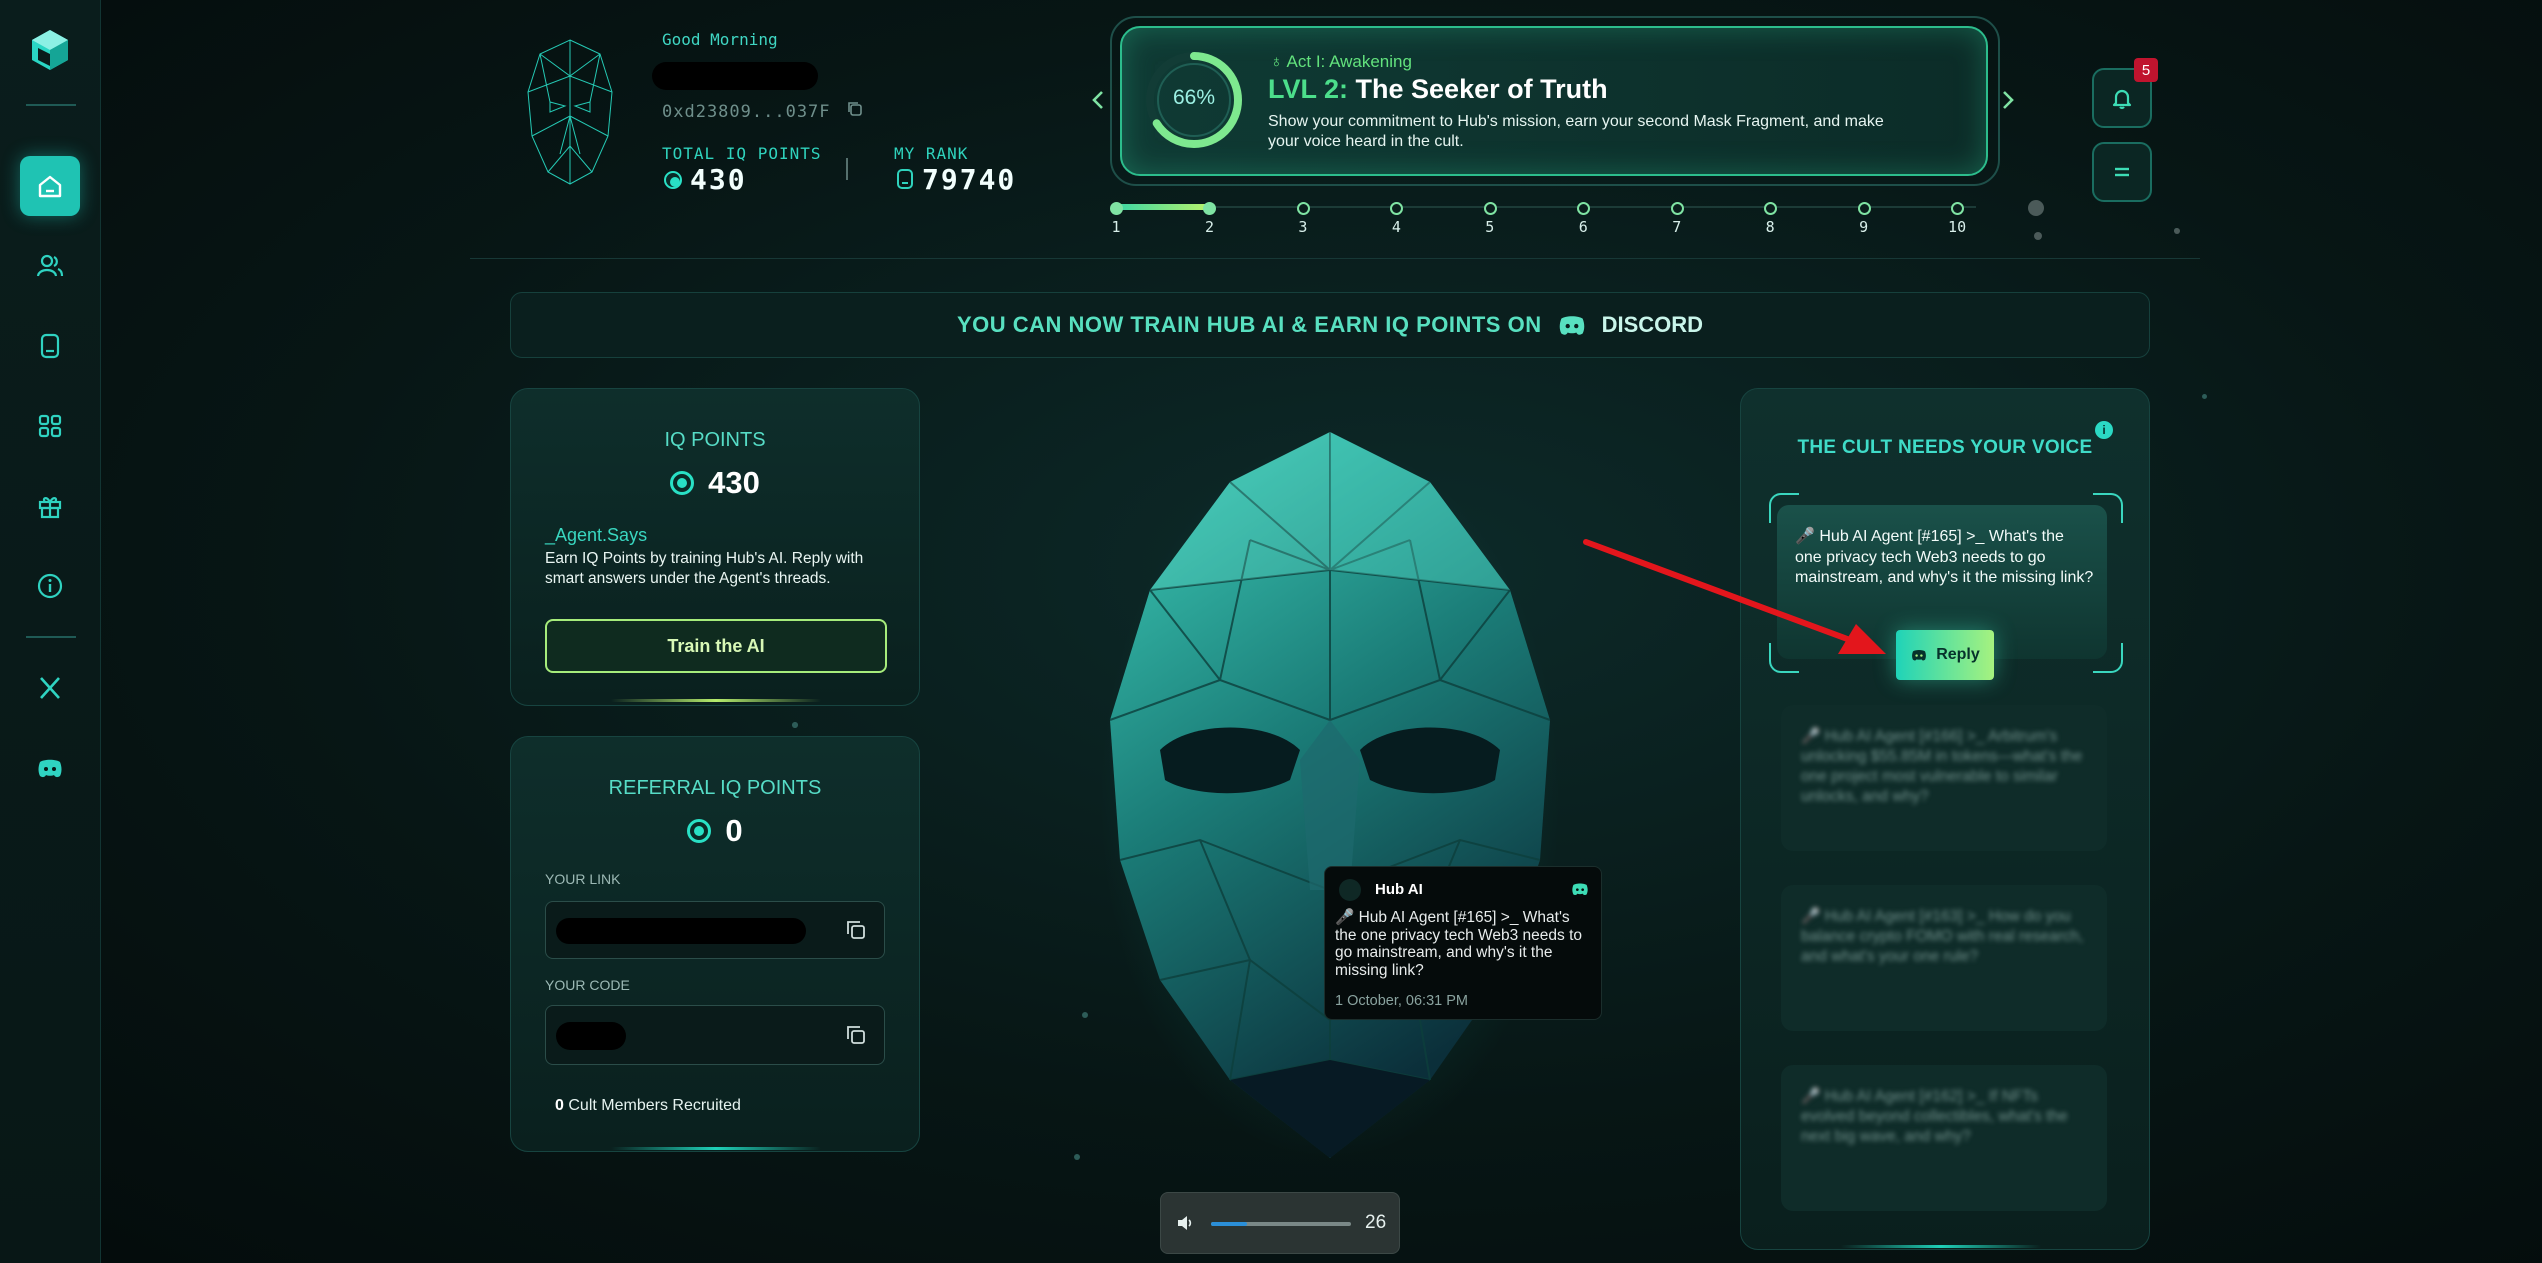 Image resolution: width=2542 pixels, height=1263 pixels. Describe the element at coordinates (1652, 324) in the screenshot. I see `banner-platform: DISCORD` at that location.